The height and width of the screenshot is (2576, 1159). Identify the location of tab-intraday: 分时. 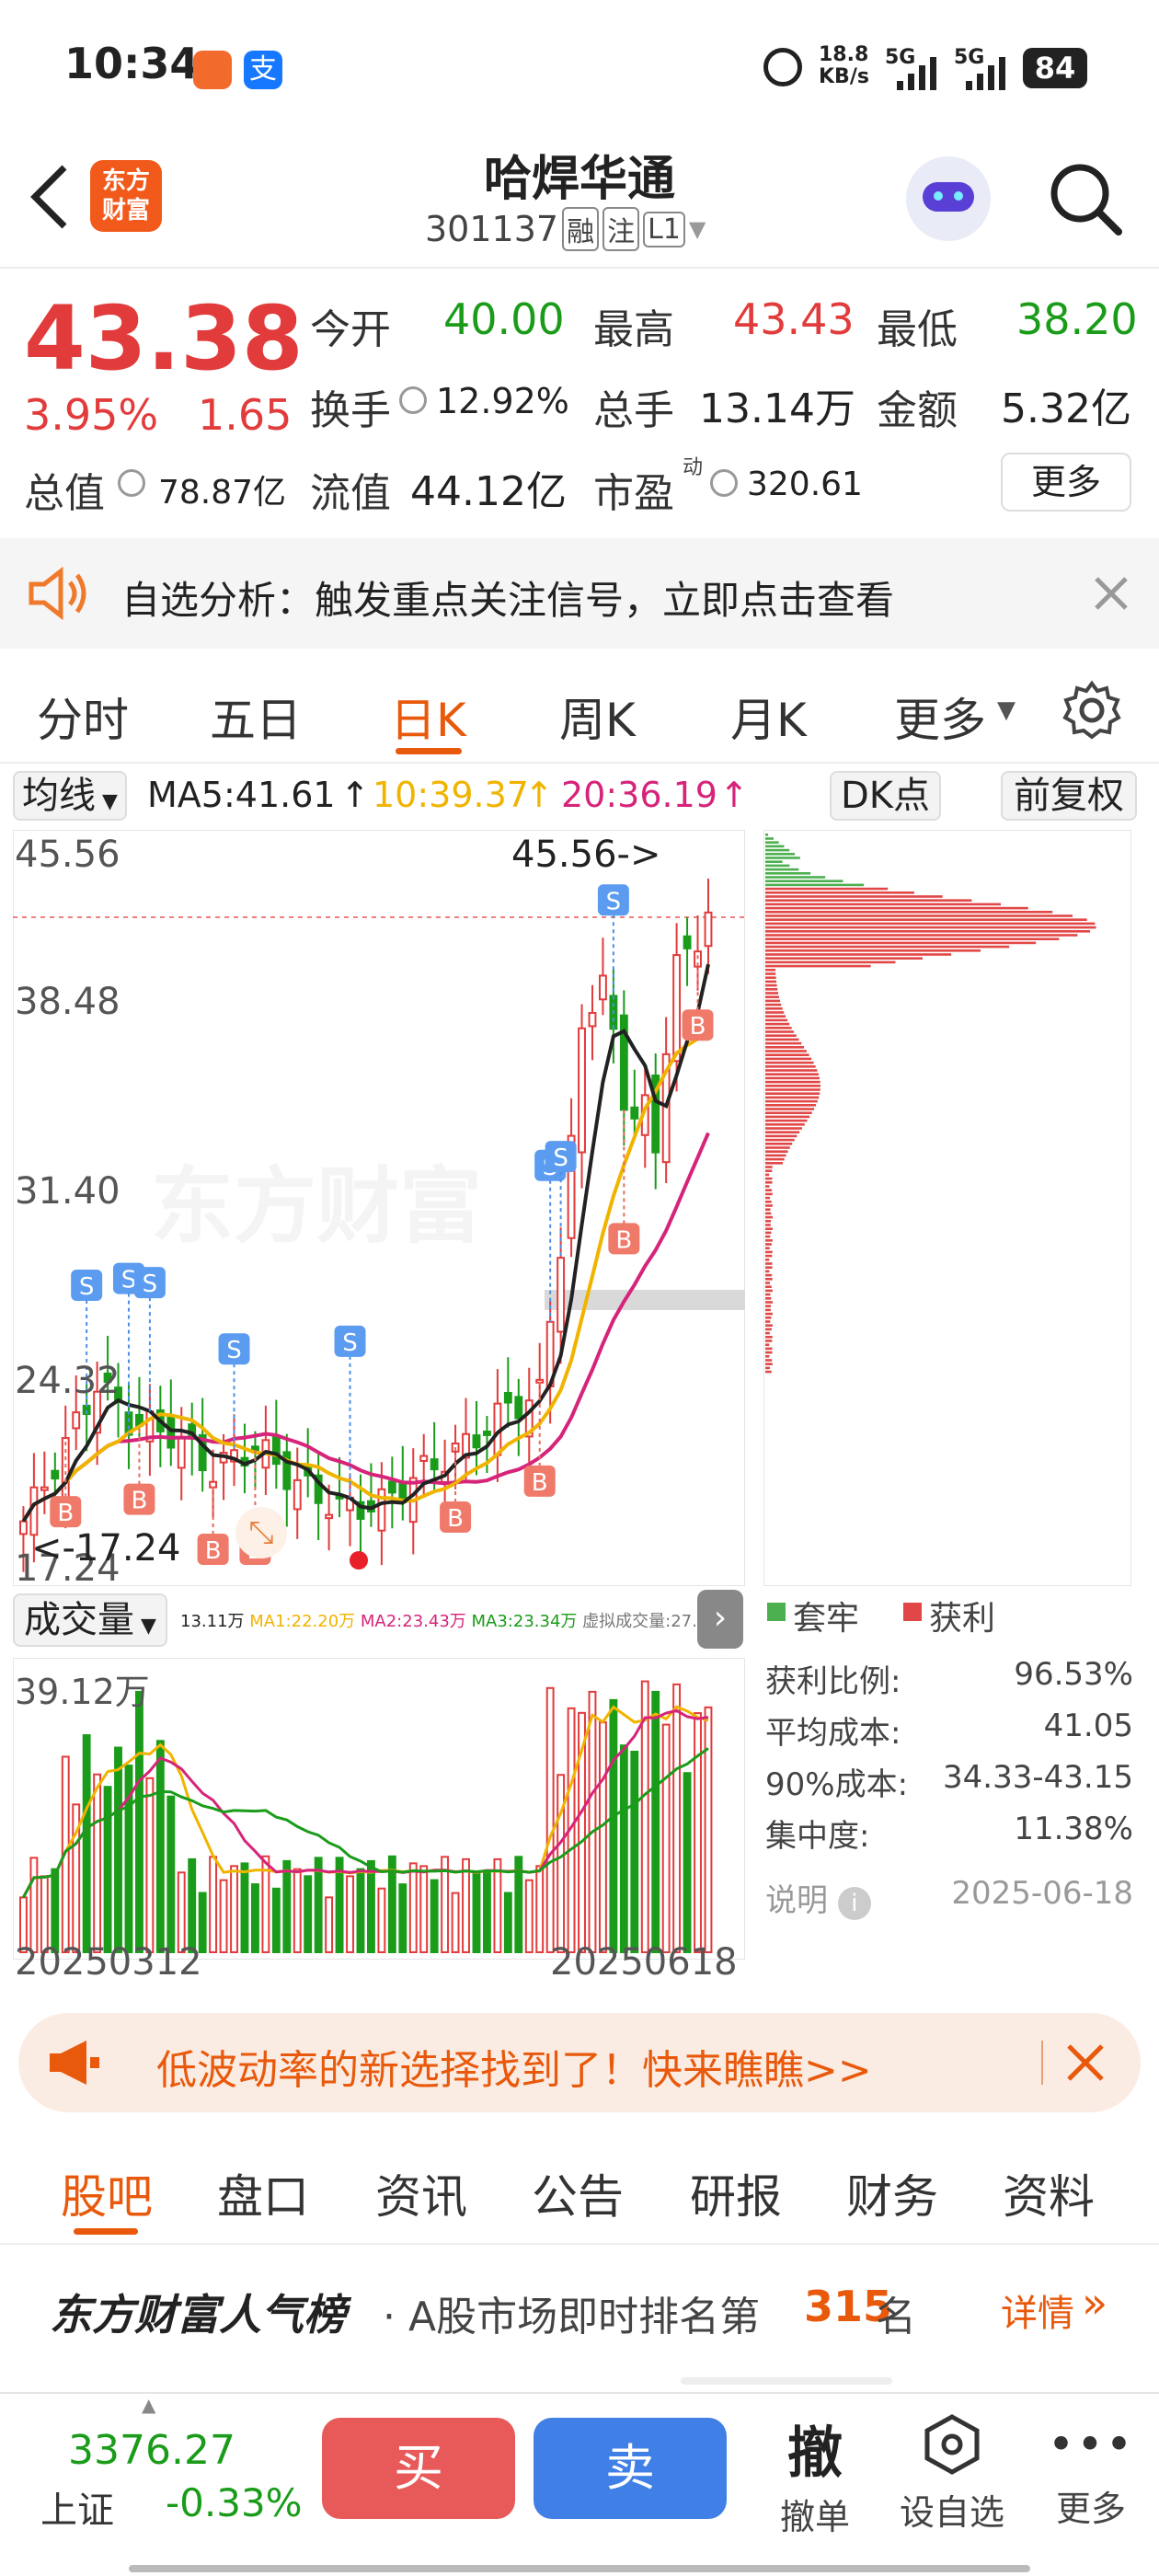
(83, 717).